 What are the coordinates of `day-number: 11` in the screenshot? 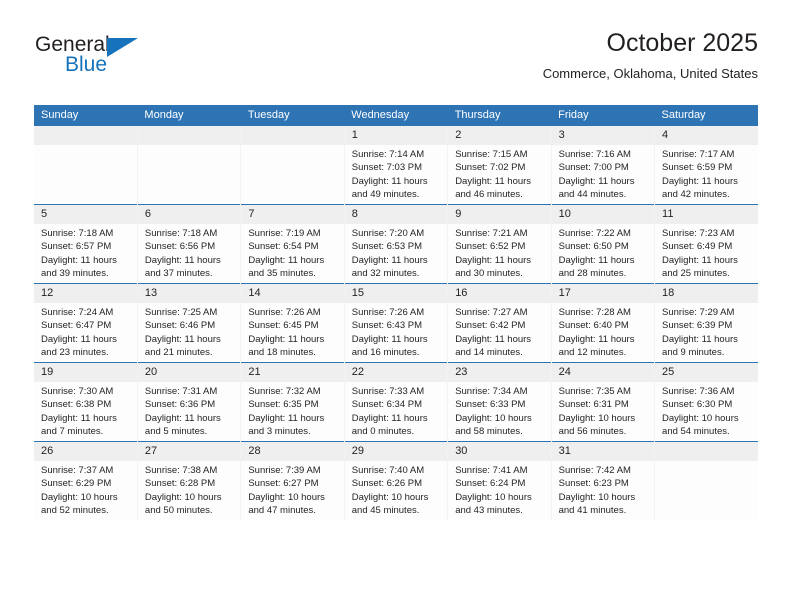 It's located at (706, 214).